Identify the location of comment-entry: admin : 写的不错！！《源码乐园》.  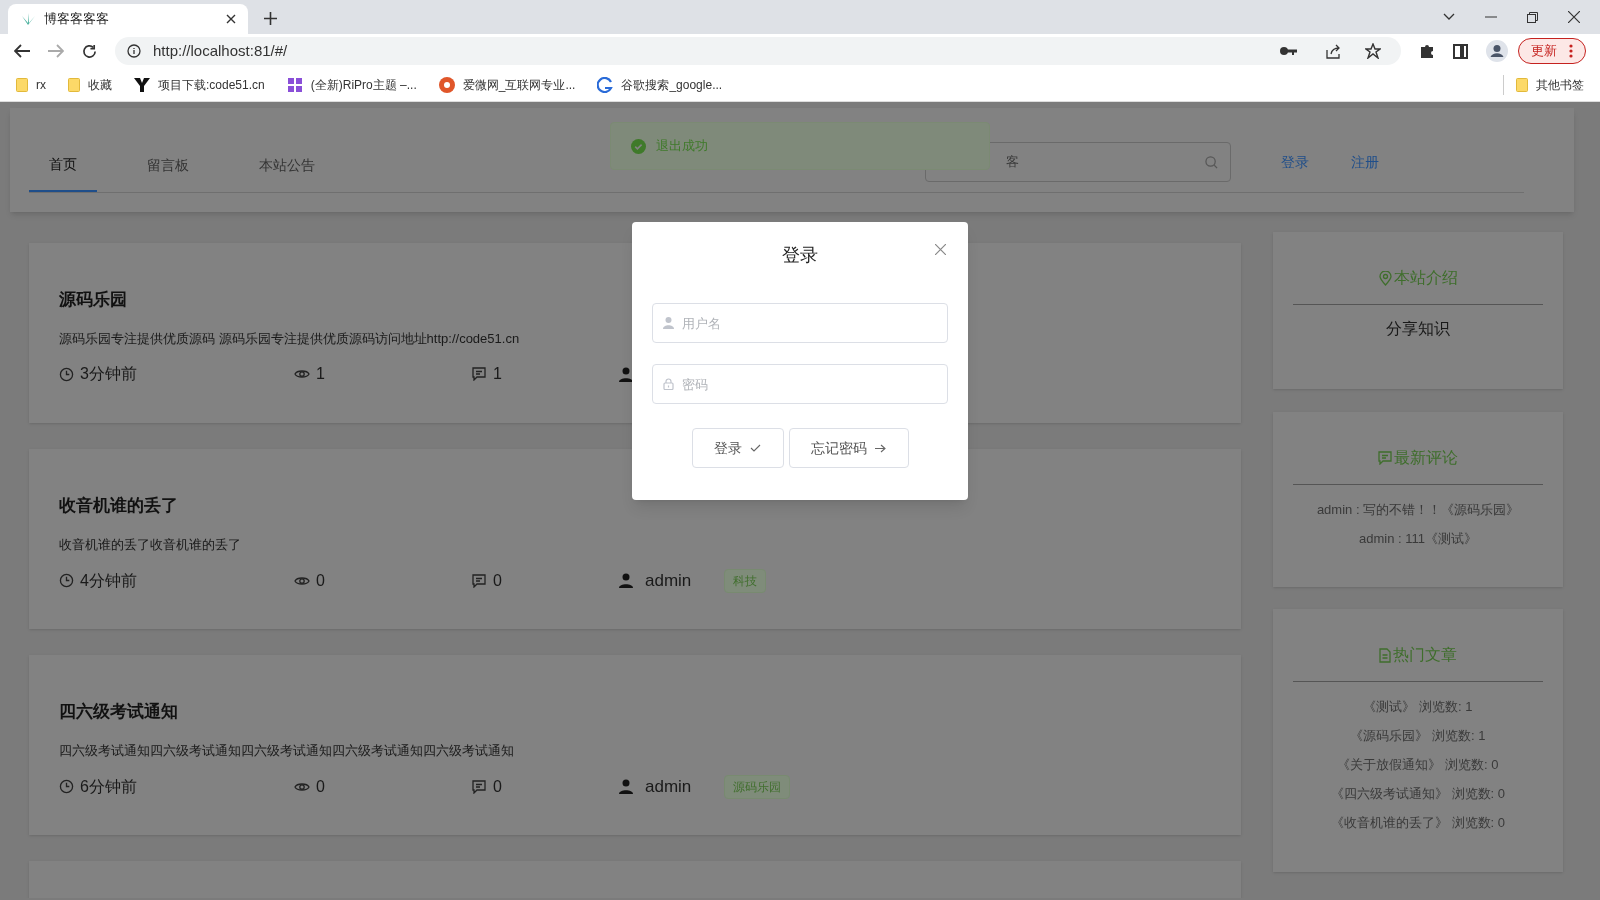
(1418, 509).